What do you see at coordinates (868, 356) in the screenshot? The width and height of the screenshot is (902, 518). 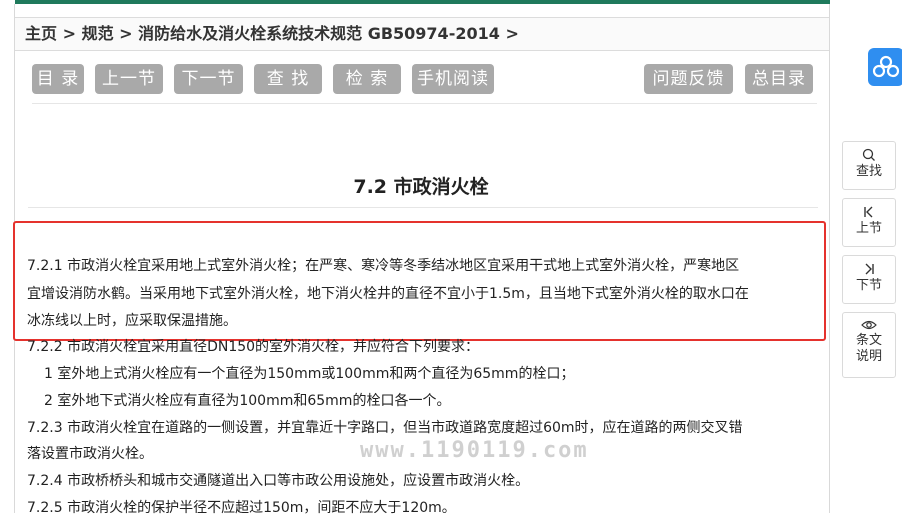 I see `sidebar-explanation-label-2: 说明` at bounding box center [868, 356].